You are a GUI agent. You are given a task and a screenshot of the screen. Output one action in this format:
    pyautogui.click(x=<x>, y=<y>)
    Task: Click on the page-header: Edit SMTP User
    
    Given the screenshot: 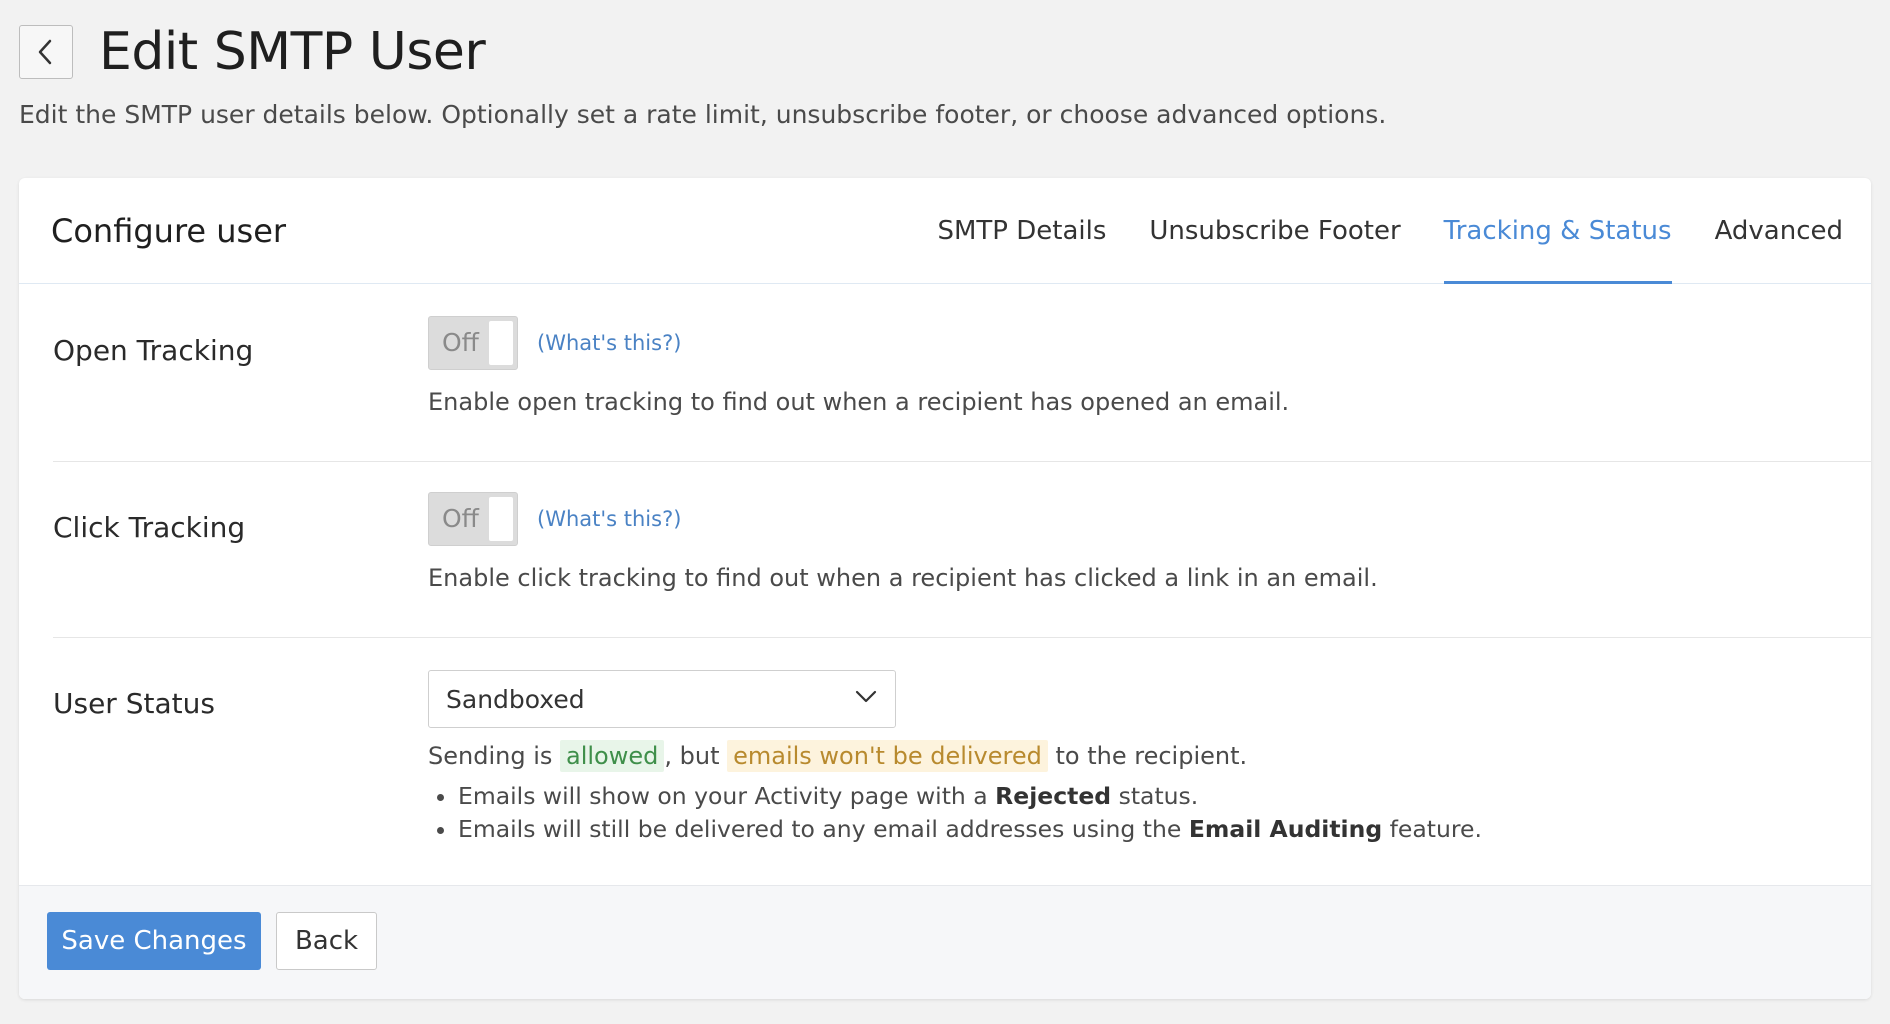 What is the action you would take?
    pyautogui.click(x=252, y=52)
    